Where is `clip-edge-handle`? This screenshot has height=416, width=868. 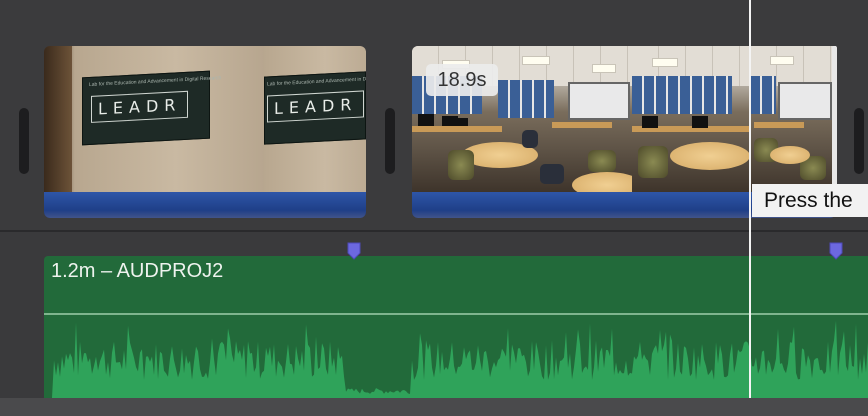
clip-edge-handle is located at coordinates (834, 119).